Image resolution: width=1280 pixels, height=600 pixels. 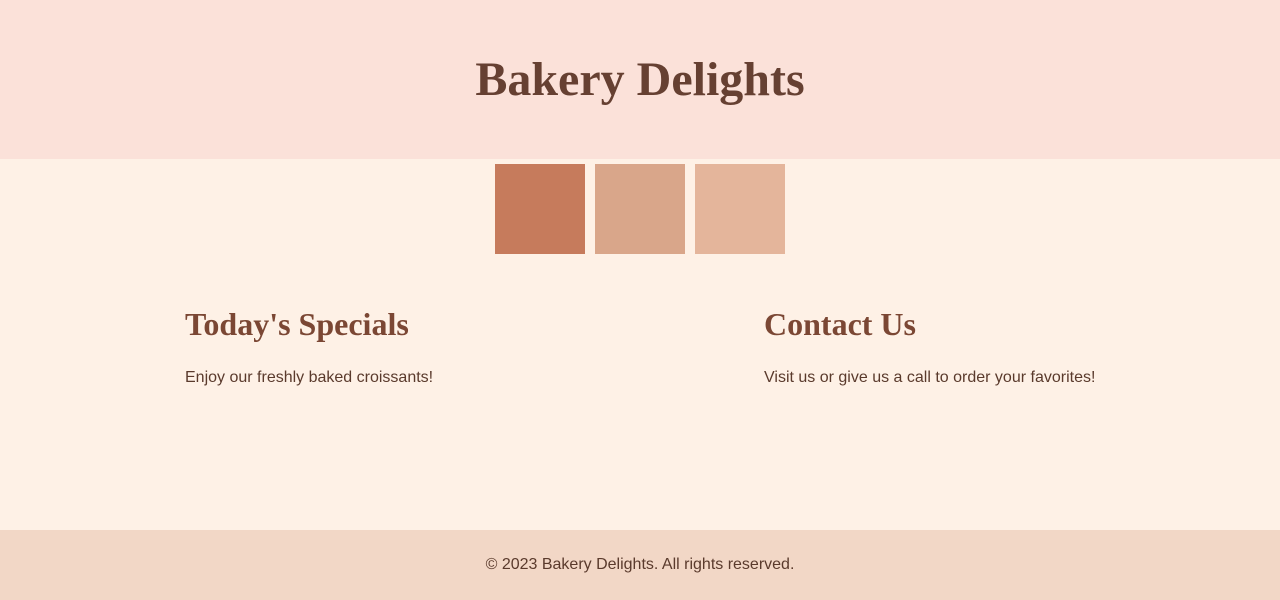 I want to click on image-gallery, so click(x=640, y=209).